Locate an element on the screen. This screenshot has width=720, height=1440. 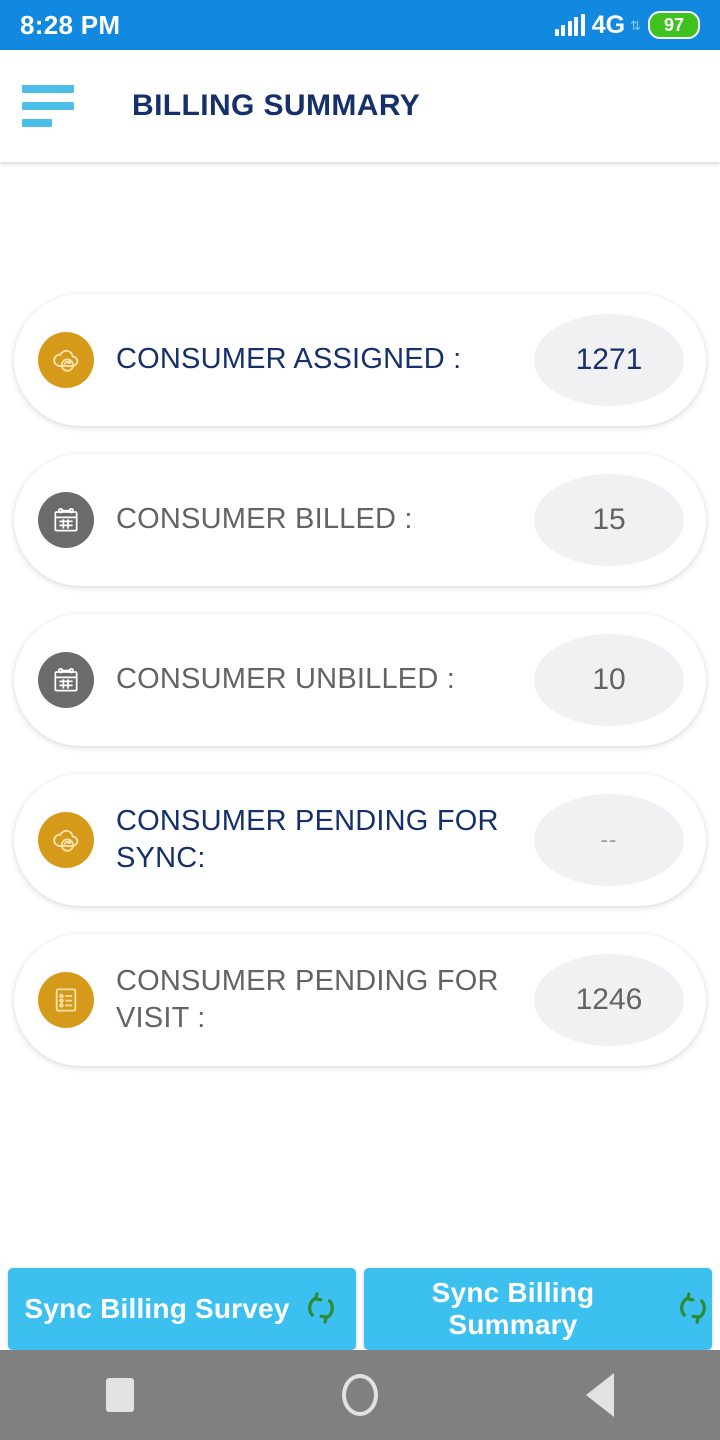
summary-card-consumer-assigned: CONSUMER ASSIGNED : 1271 is located at coordinates (360, 360).